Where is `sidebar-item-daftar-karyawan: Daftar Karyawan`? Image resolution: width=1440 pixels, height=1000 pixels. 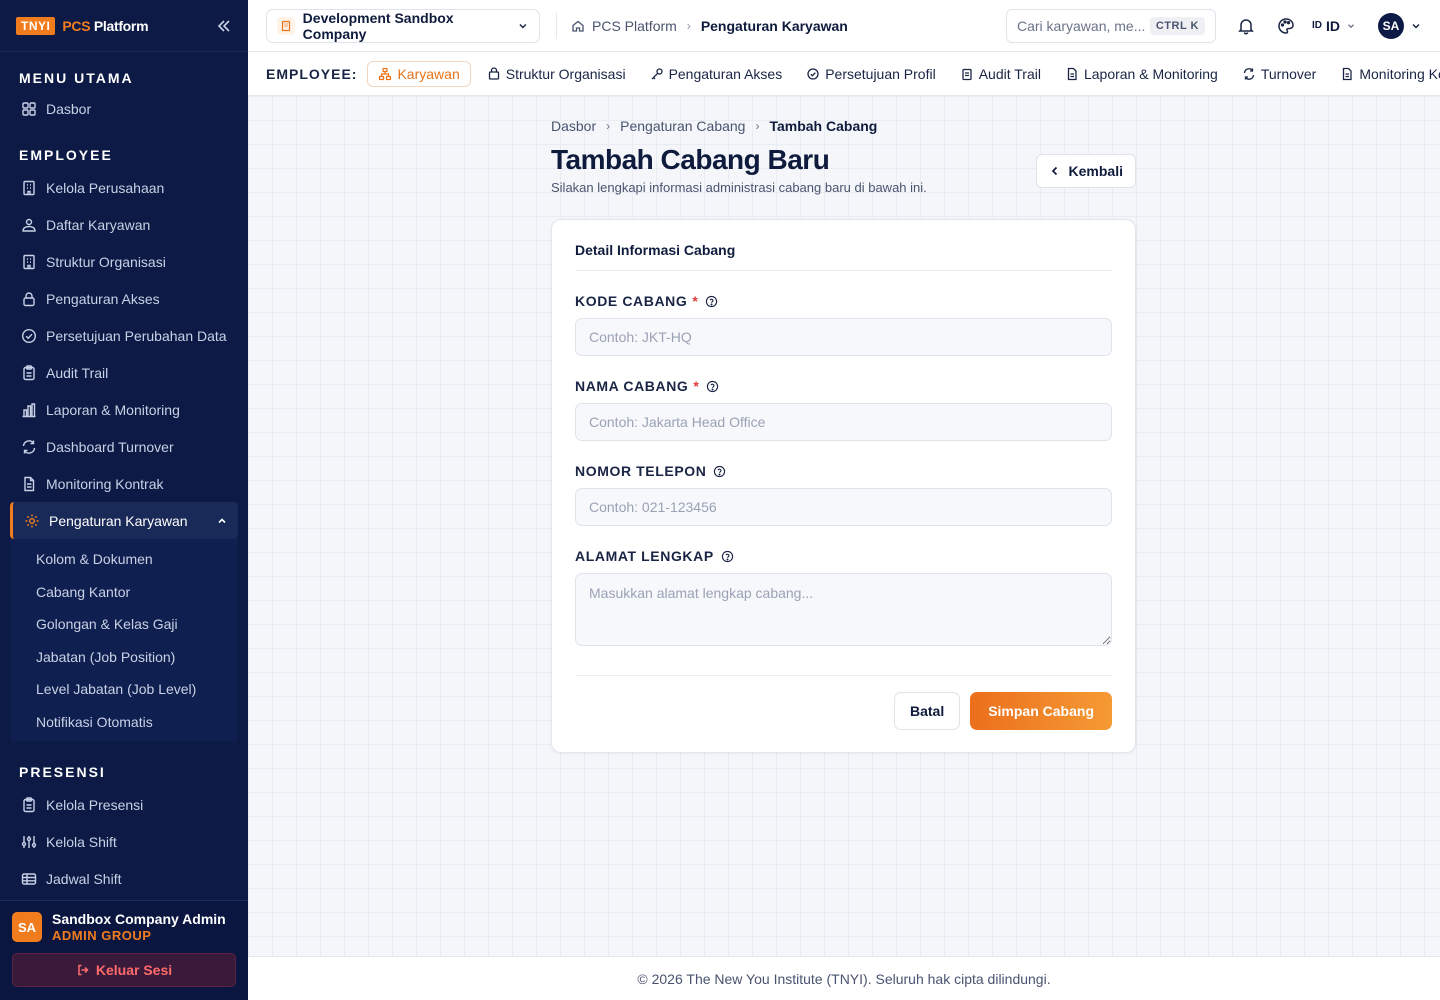
sidebar-item-daftar-karyawan: Daftar Karyawan is located at coordinates (124, 224).